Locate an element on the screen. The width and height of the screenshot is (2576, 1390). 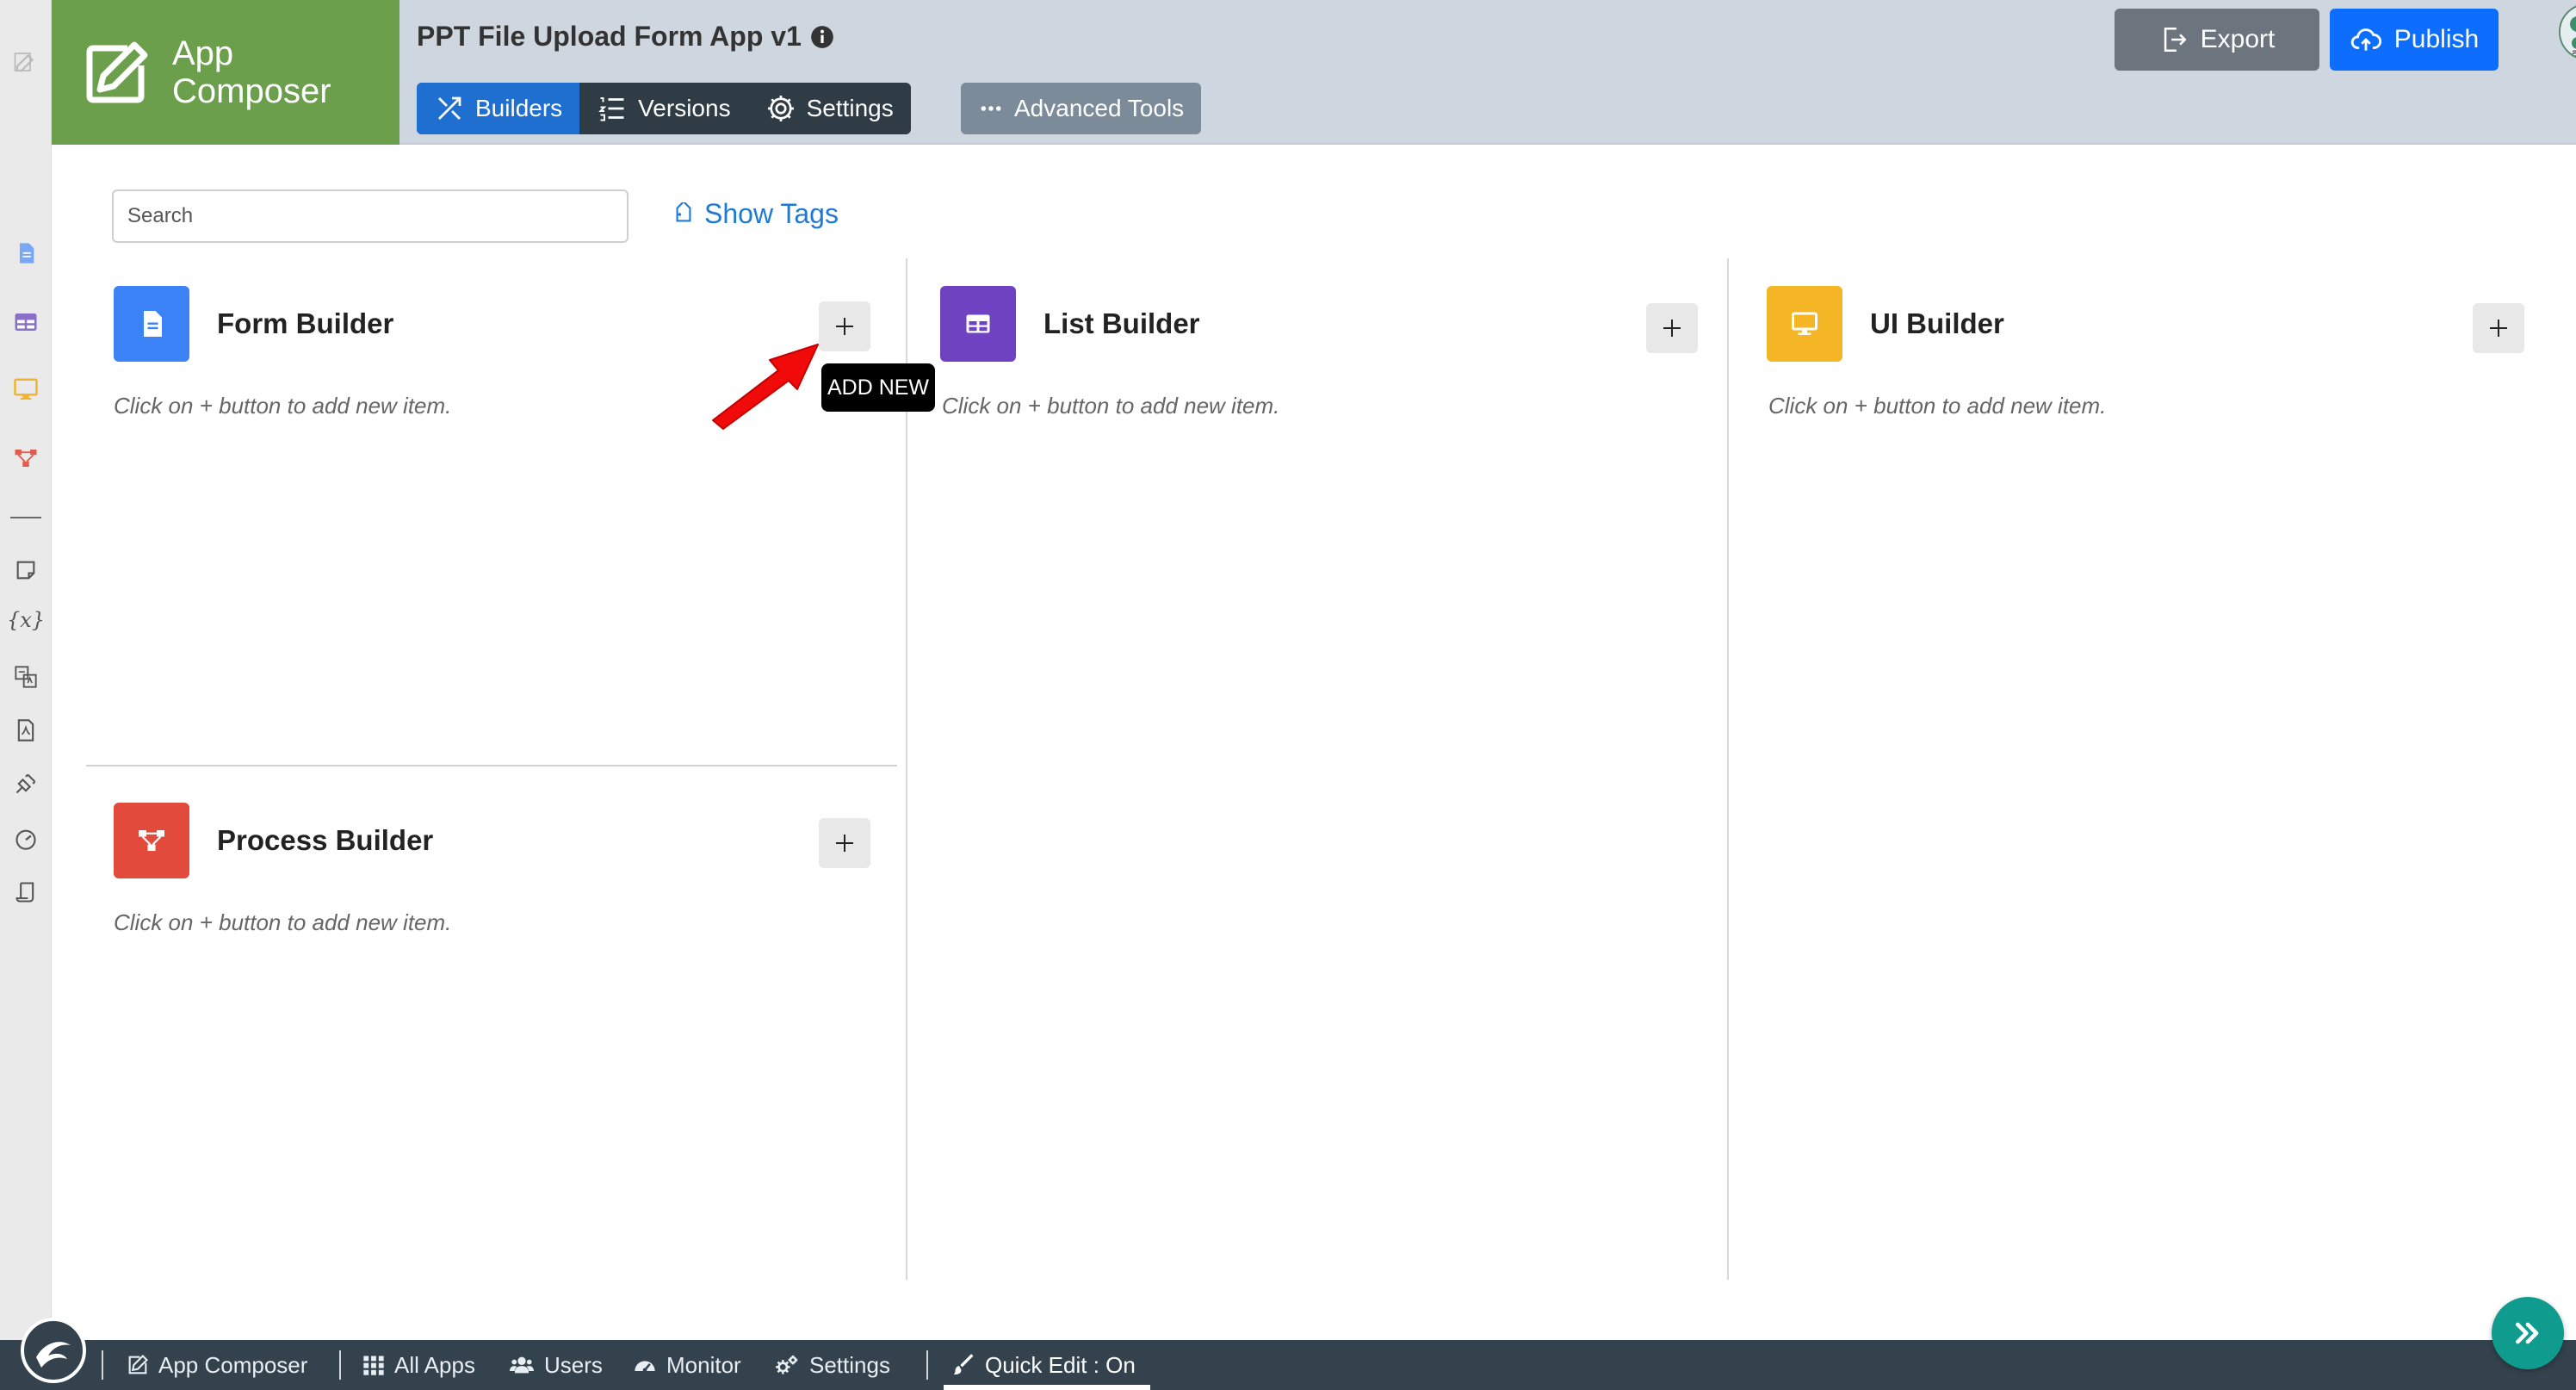
scroll-icon is located at coordinates (26, 892).